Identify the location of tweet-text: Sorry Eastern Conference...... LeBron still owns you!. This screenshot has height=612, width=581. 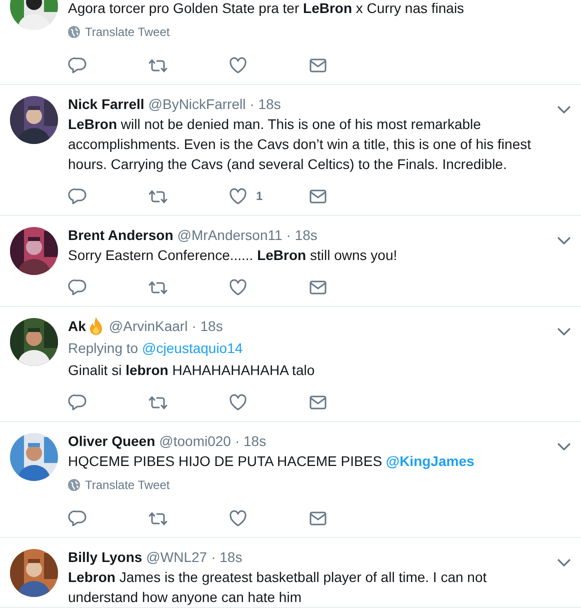
(233, 255).